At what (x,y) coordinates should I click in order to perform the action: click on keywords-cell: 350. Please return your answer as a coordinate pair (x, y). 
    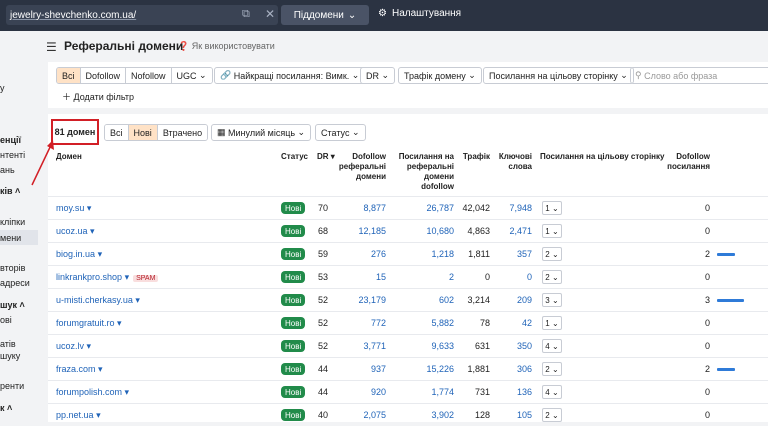
    Looking at the image, I should click on (513, 346).